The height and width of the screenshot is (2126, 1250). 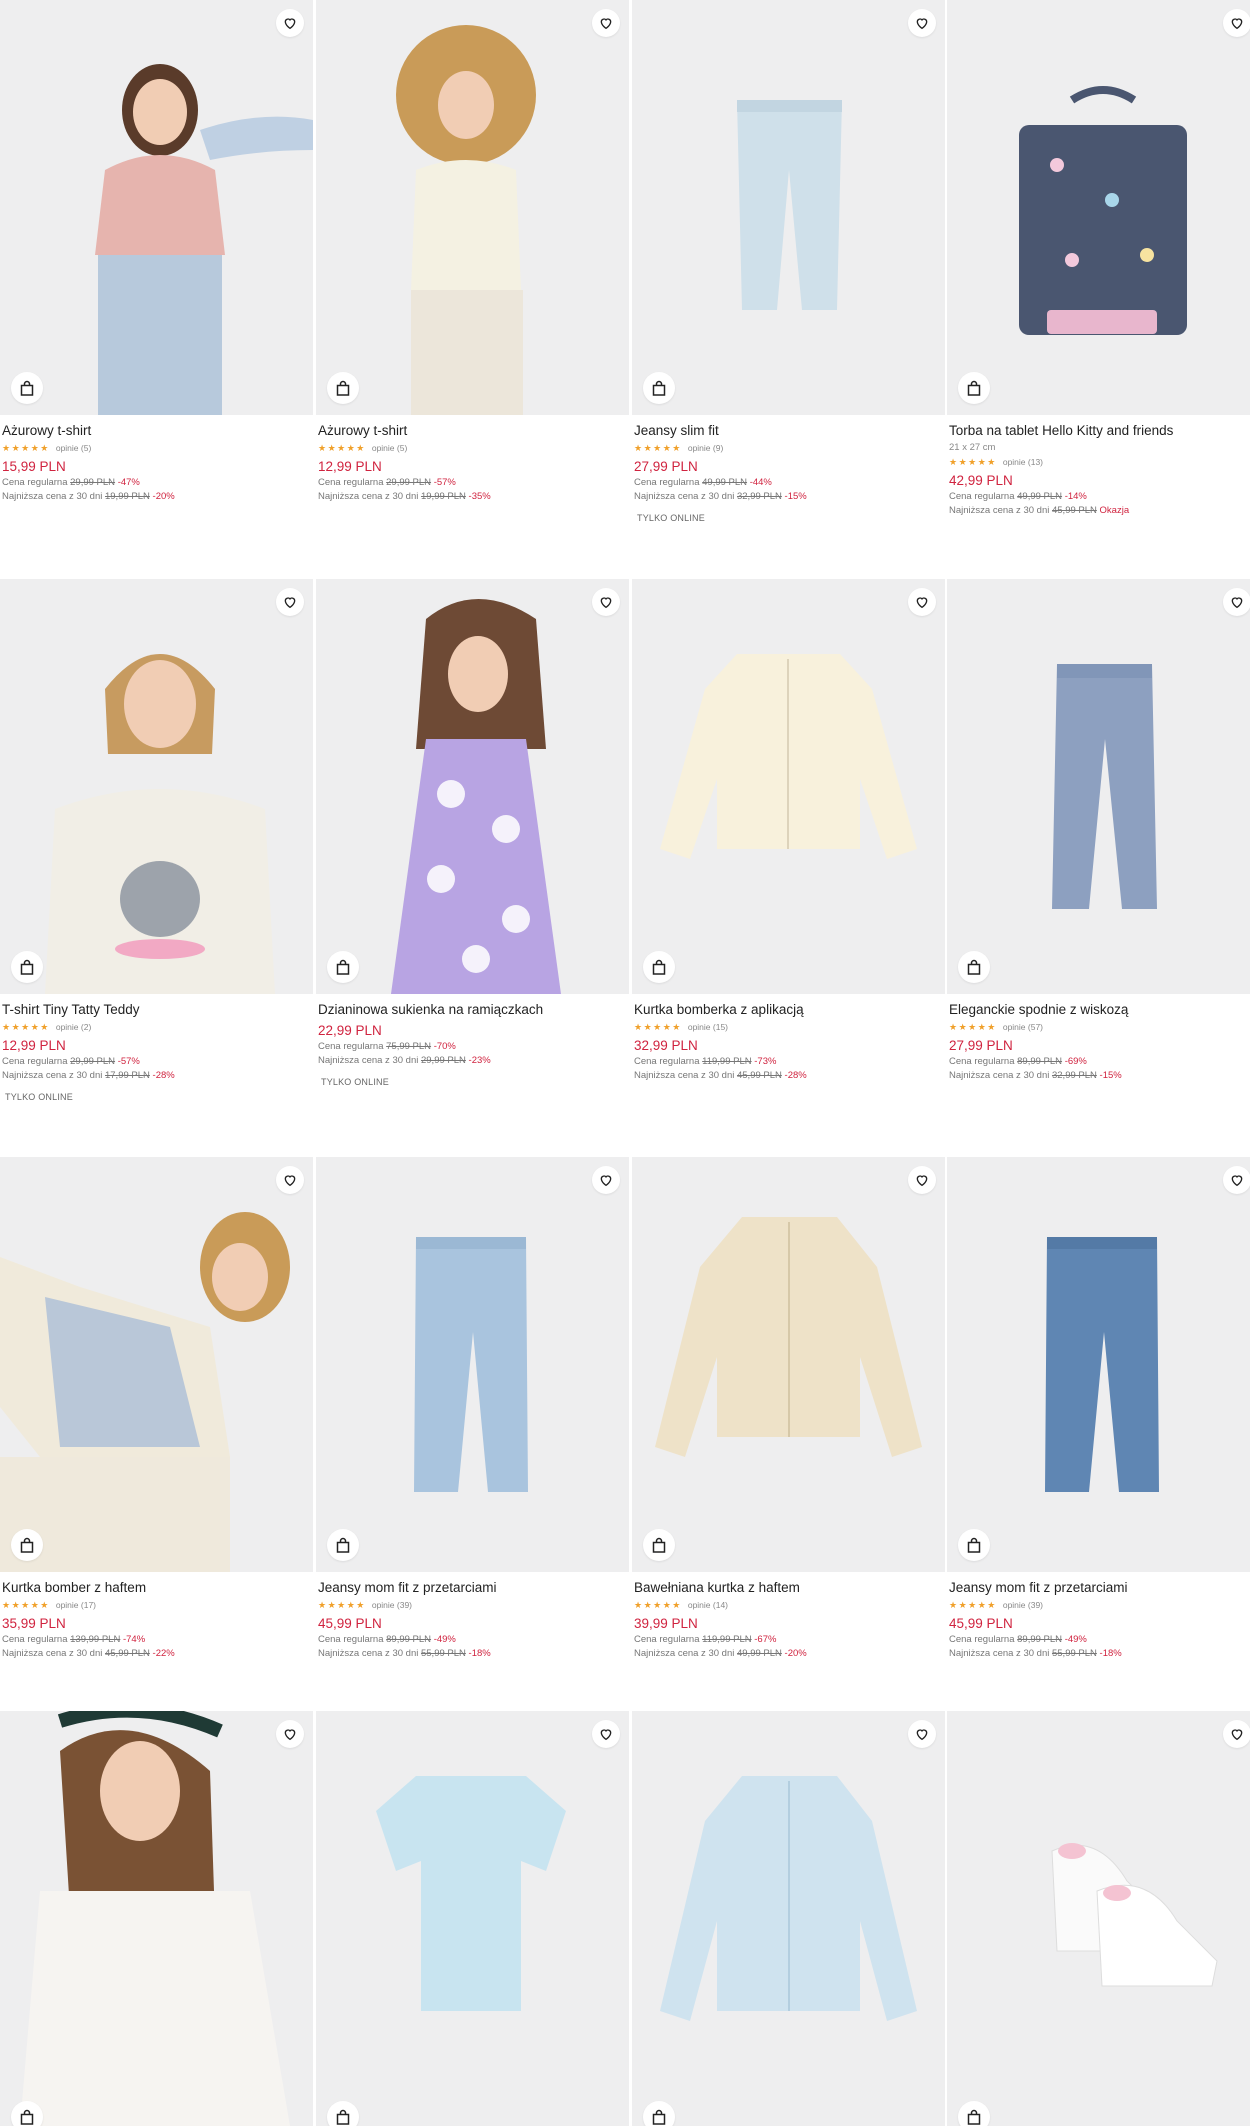 I want to click on rating: ★★★★★ opinie (39), so click(x=1099, y=1605).